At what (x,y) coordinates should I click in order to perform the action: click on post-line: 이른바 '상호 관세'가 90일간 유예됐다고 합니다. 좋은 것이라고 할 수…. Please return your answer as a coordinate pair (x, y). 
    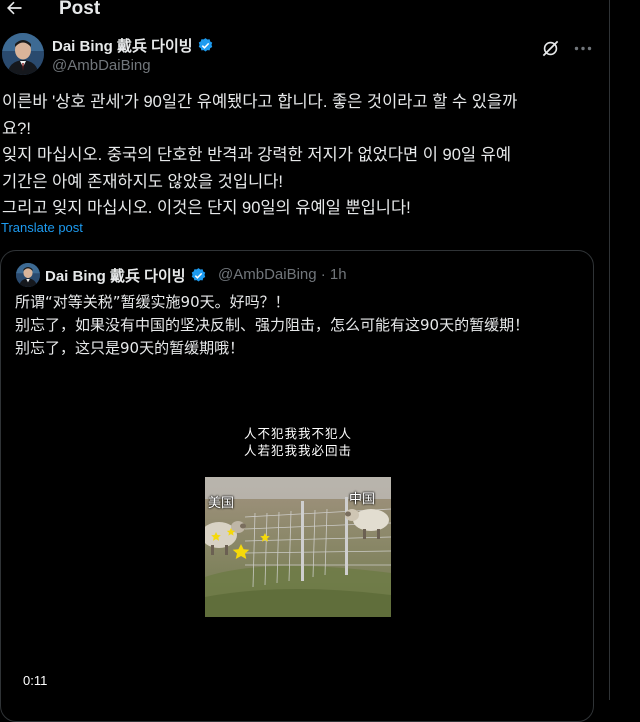
    Looking at the image, I should click on (260, 102).